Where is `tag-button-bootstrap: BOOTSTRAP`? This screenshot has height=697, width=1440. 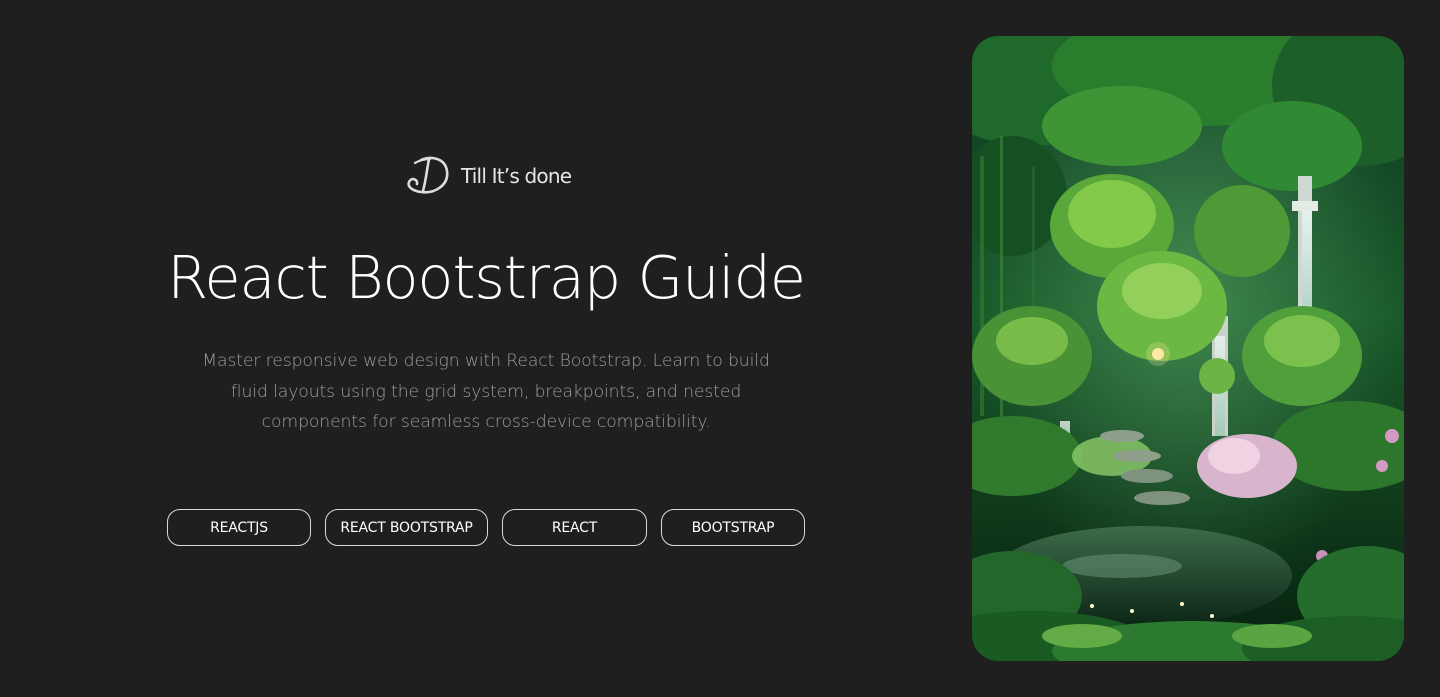 tag-button-bootstrap: BOOTSTRAP is located at coordinates (733, 527).